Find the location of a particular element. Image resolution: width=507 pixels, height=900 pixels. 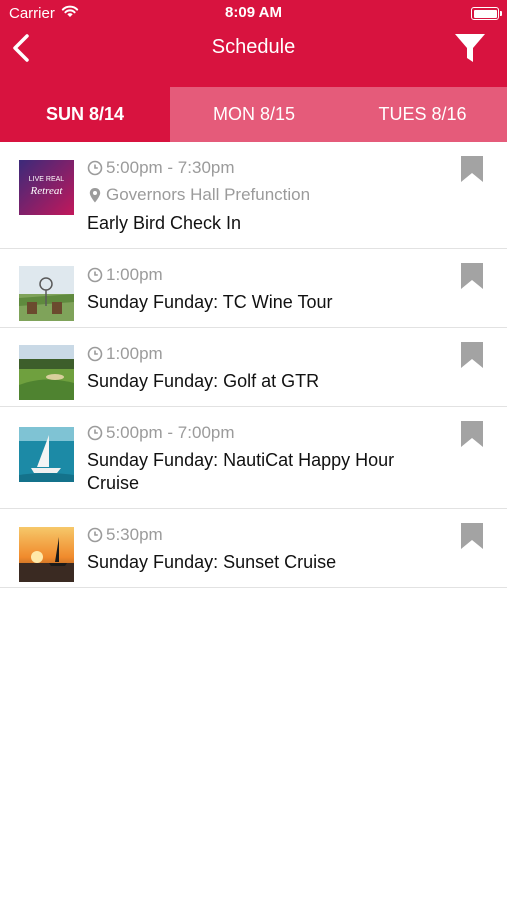

top-bar: Carrier 8:09 AM Schedule is located at coordinates (253, 43).